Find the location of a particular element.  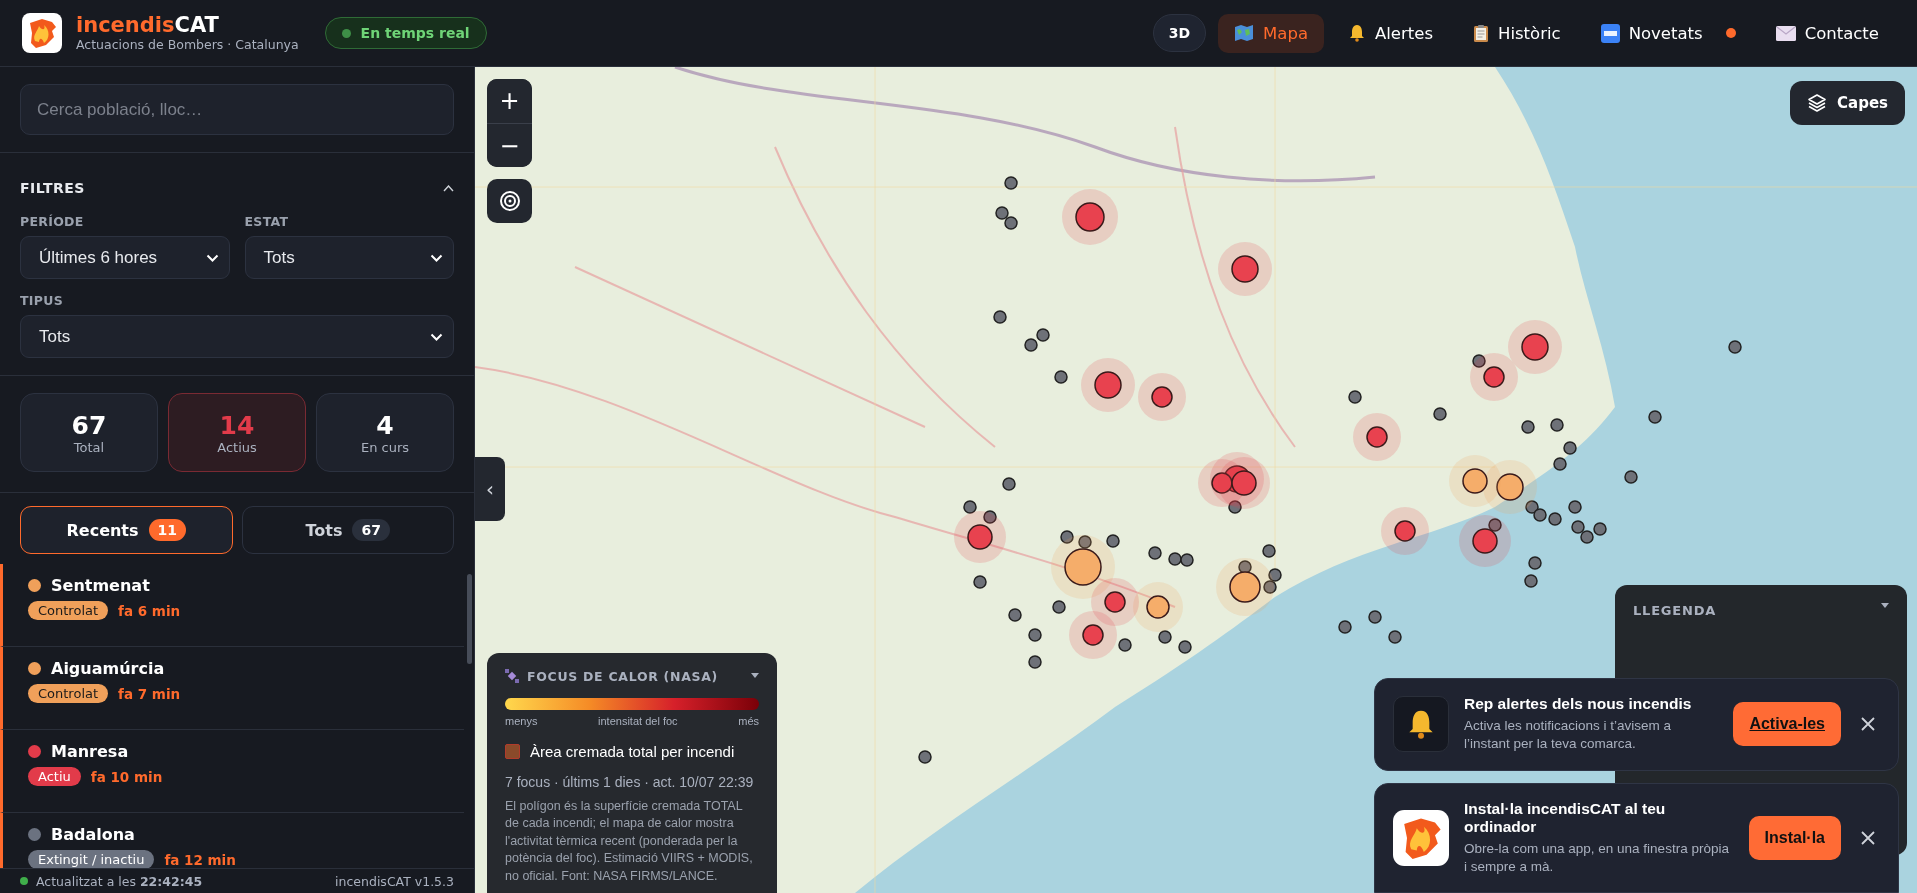

new-icon is located at coordinates (1610, 33).